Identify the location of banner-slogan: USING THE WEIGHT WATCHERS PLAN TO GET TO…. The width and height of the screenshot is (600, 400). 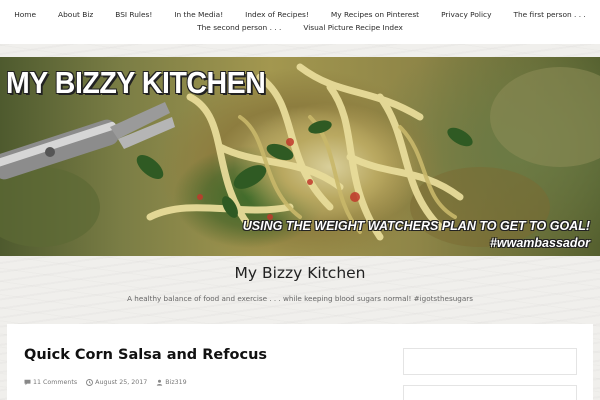
(416, 226).